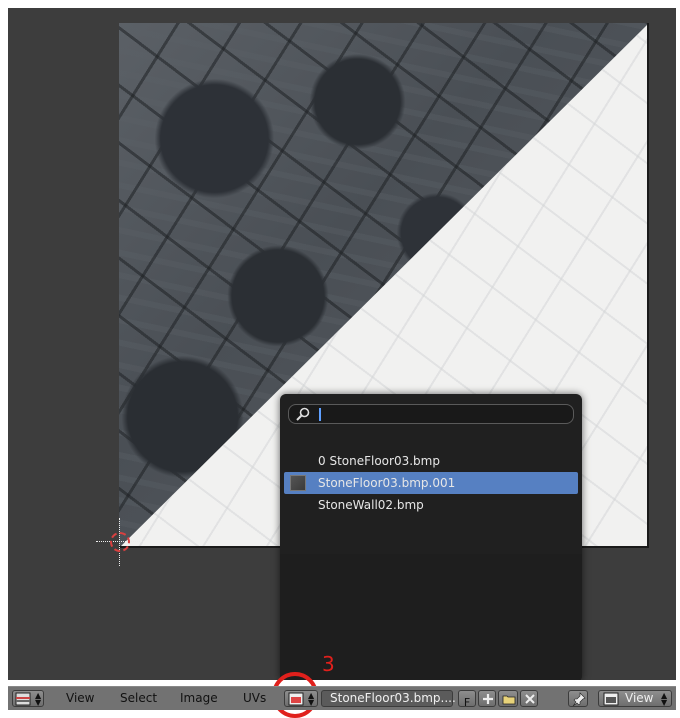 This screenshot has width=680, height=718. I want to click on menu-view: View, so click(80, 698).